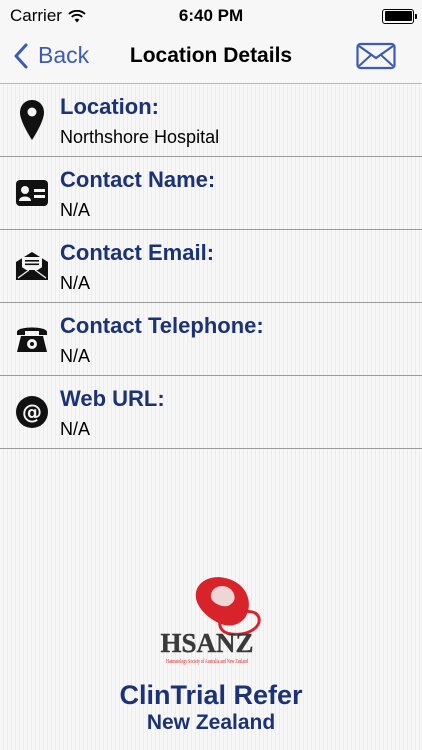 The image size is (422, 750). What do you see at coordinates (211, 412) in the screenshot?
I see `web-url-row: @ Web URL: N/A` at bounding box center [211, 412].